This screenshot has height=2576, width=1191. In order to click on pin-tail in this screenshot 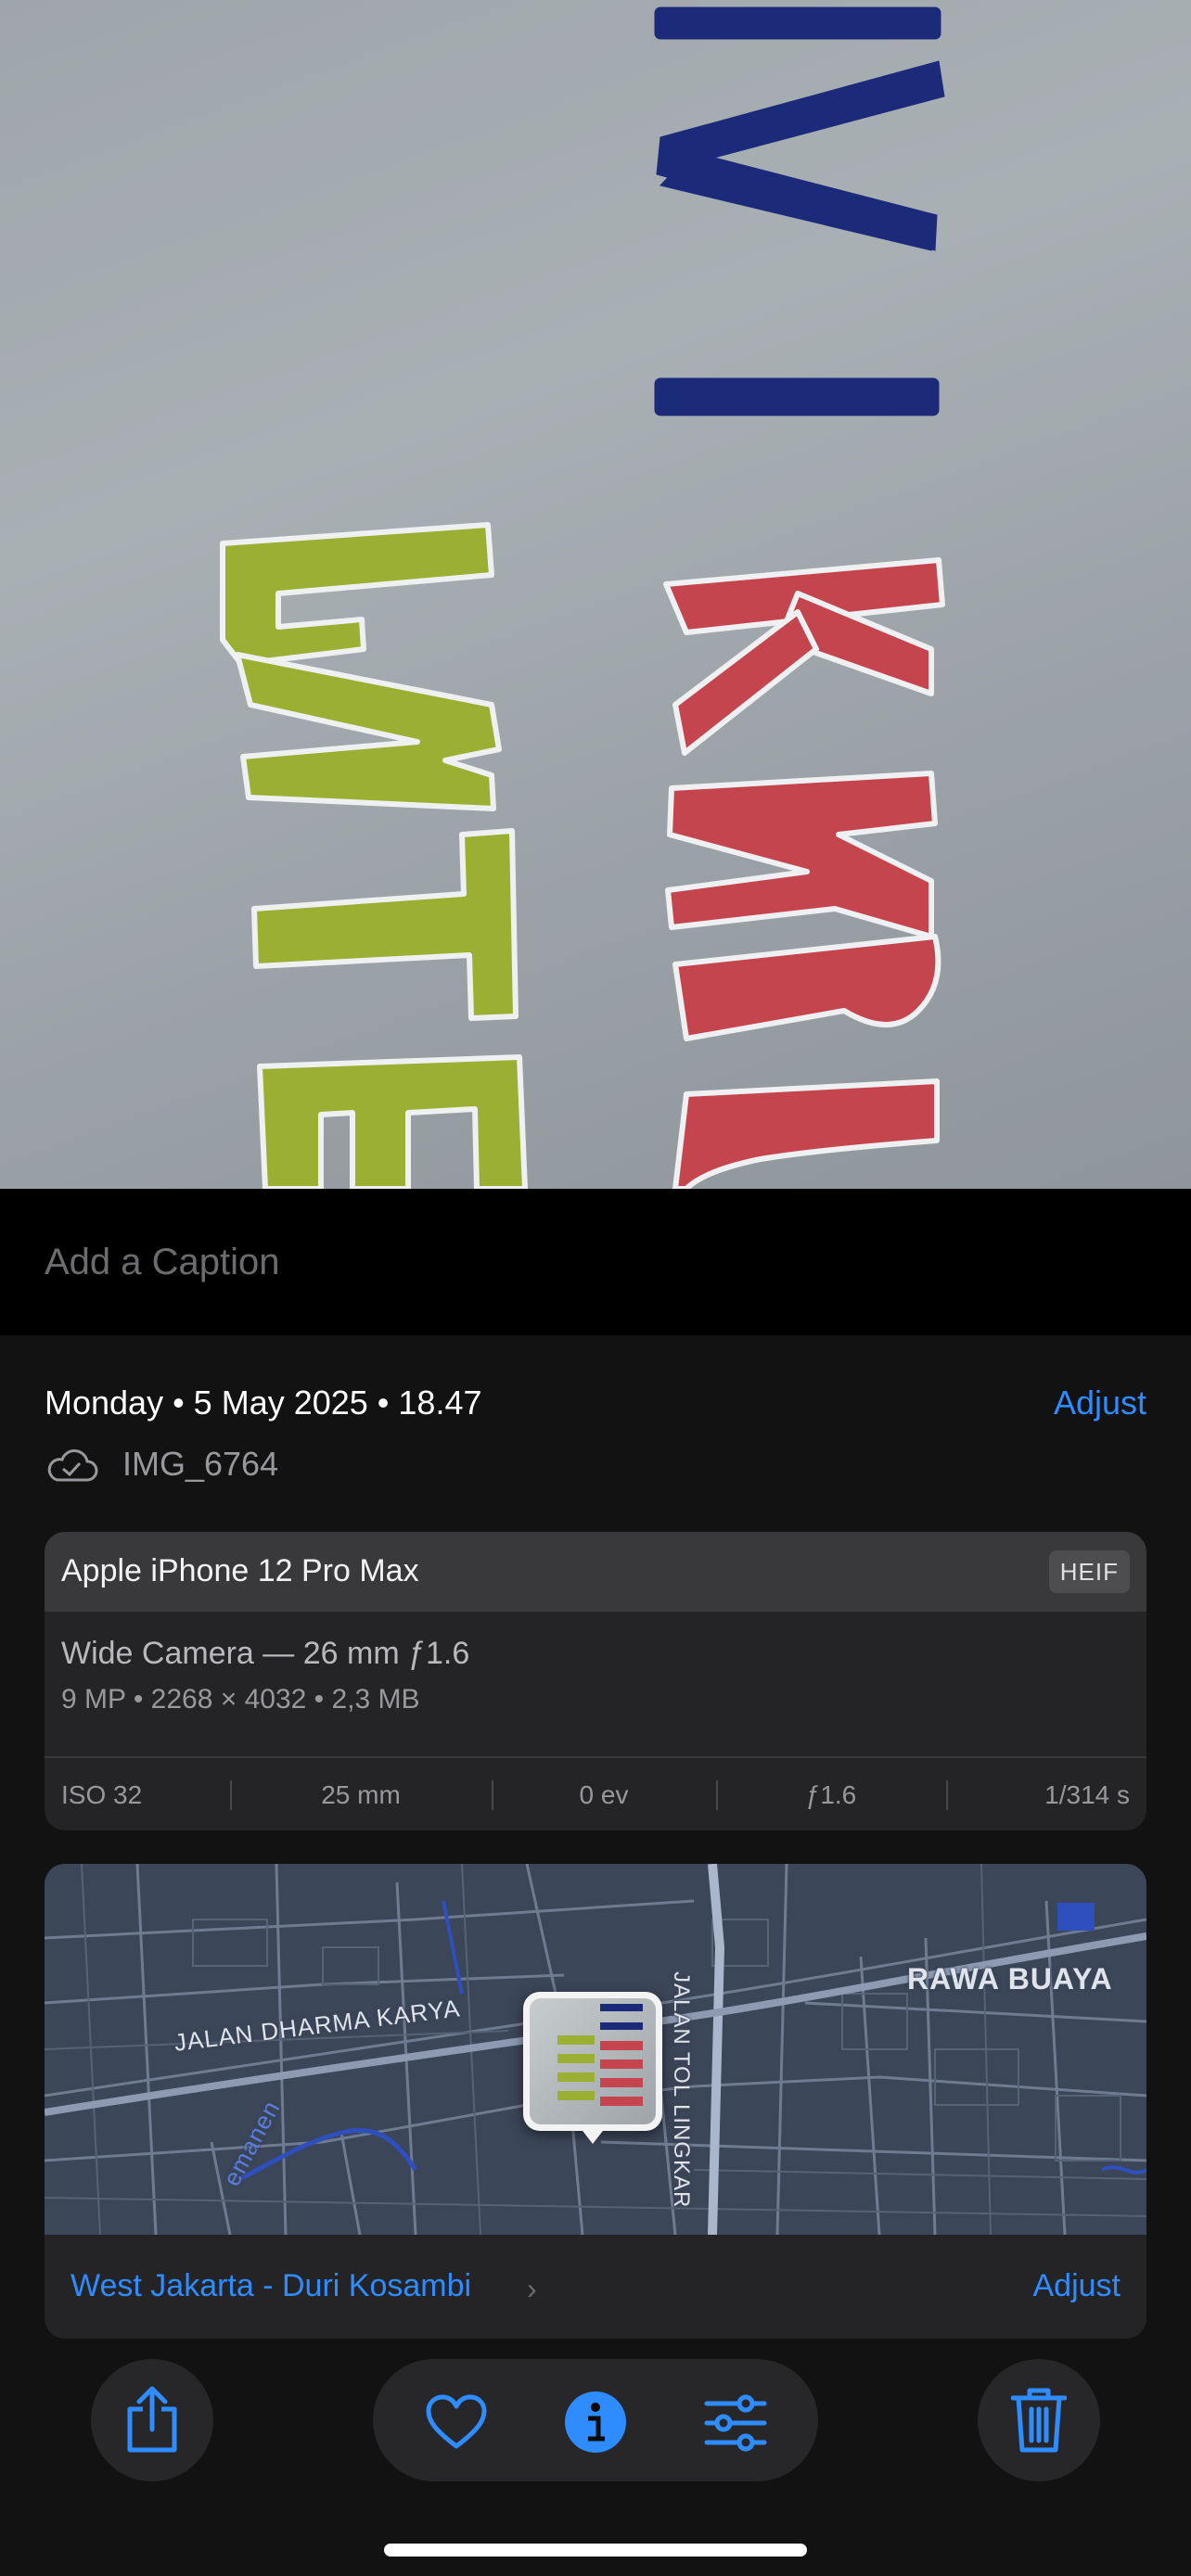, I will do `click(593, 2136)`.